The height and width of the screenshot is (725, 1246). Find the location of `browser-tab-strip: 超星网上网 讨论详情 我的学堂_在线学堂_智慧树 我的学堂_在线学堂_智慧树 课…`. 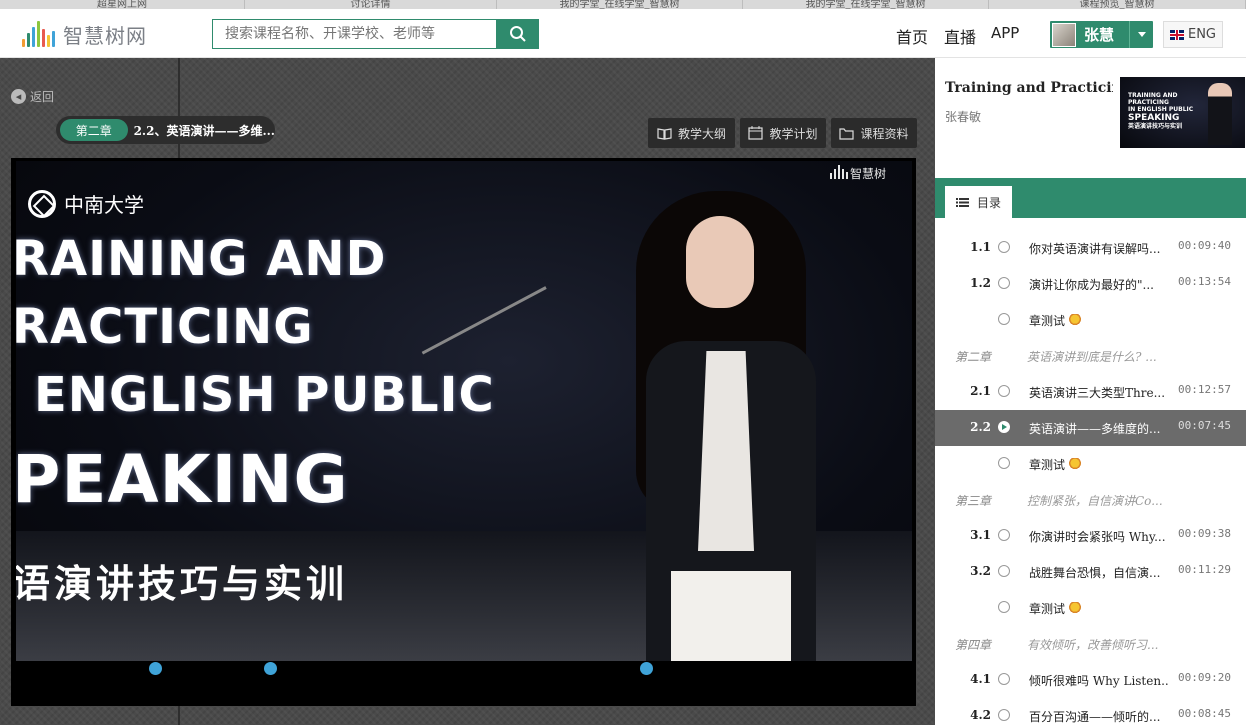

browser-tab-strip: 超星网上网 讨论详情 我的学堂_在线学堂_智慧树 我的学堂_在线学堂_智慧树 课… is located at coordinates (623, 4).